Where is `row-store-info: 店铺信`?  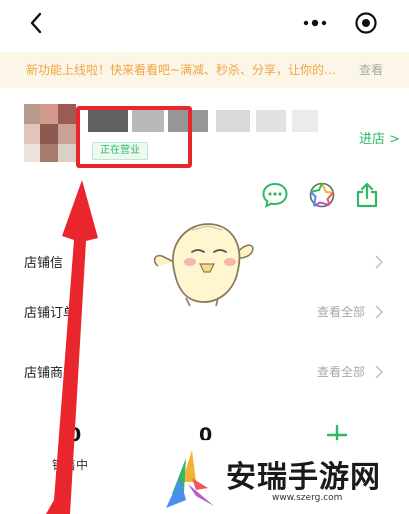
row-store-info: 店铺信 is located at coordinates (204, 262).